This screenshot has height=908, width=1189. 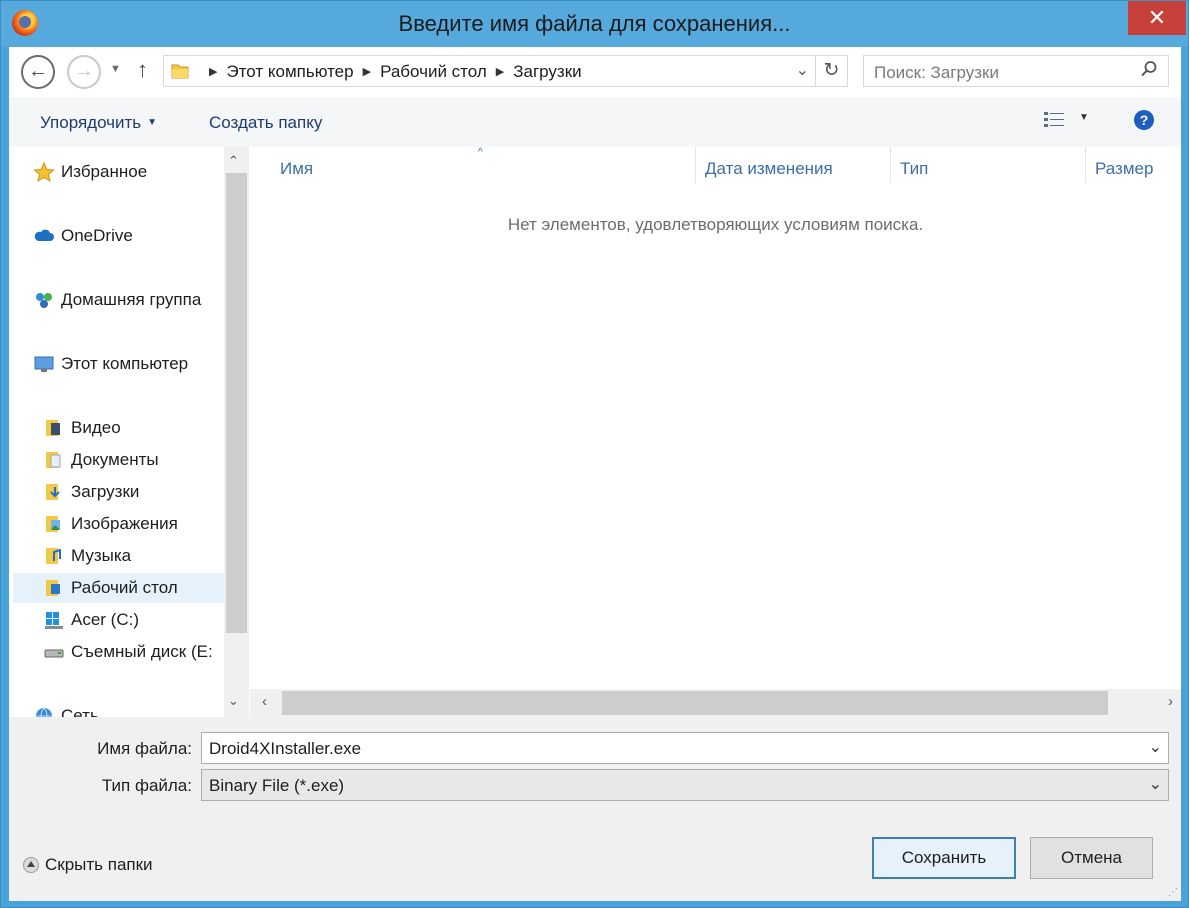 What do you see at coordinates (66, 709) in the screenshot?
I see `sidebar-item-network: Сеть` at bounding box center [66, 709].